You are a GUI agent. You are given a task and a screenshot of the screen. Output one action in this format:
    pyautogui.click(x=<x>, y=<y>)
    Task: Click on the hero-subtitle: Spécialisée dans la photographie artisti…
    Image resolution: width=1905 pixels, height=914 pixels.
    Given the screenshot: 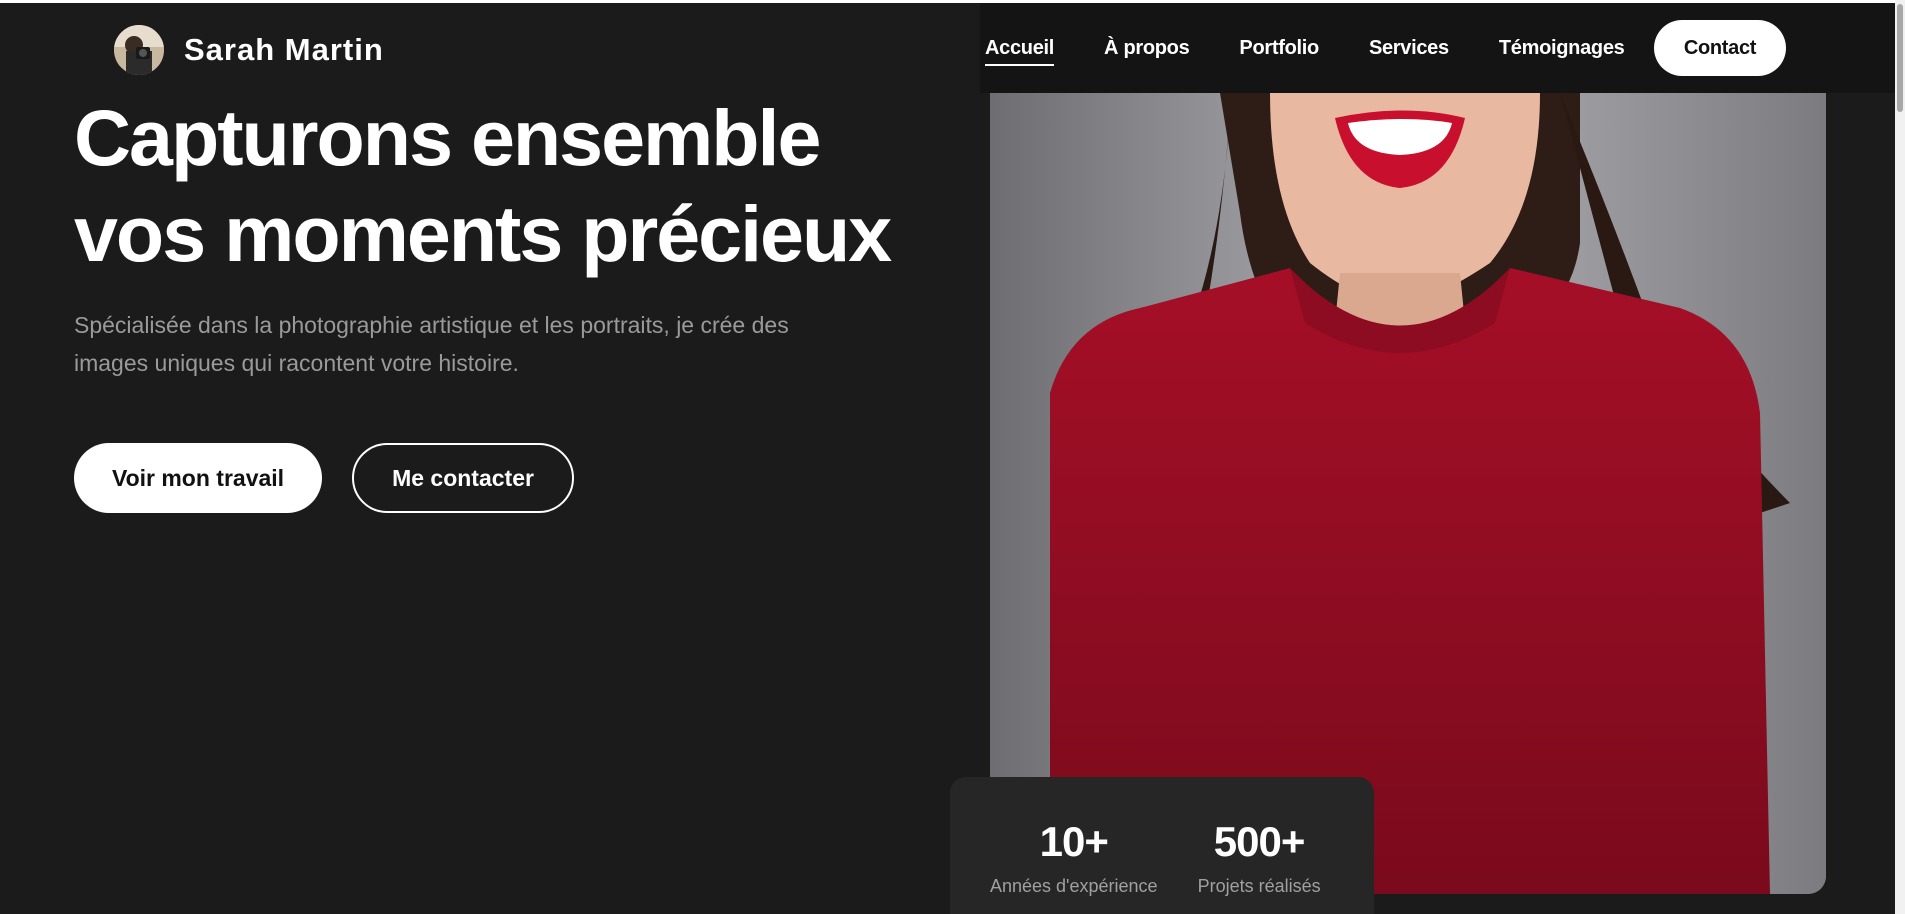 What is the action you would take?
    pyautogui.click(x=454, y=344)
    